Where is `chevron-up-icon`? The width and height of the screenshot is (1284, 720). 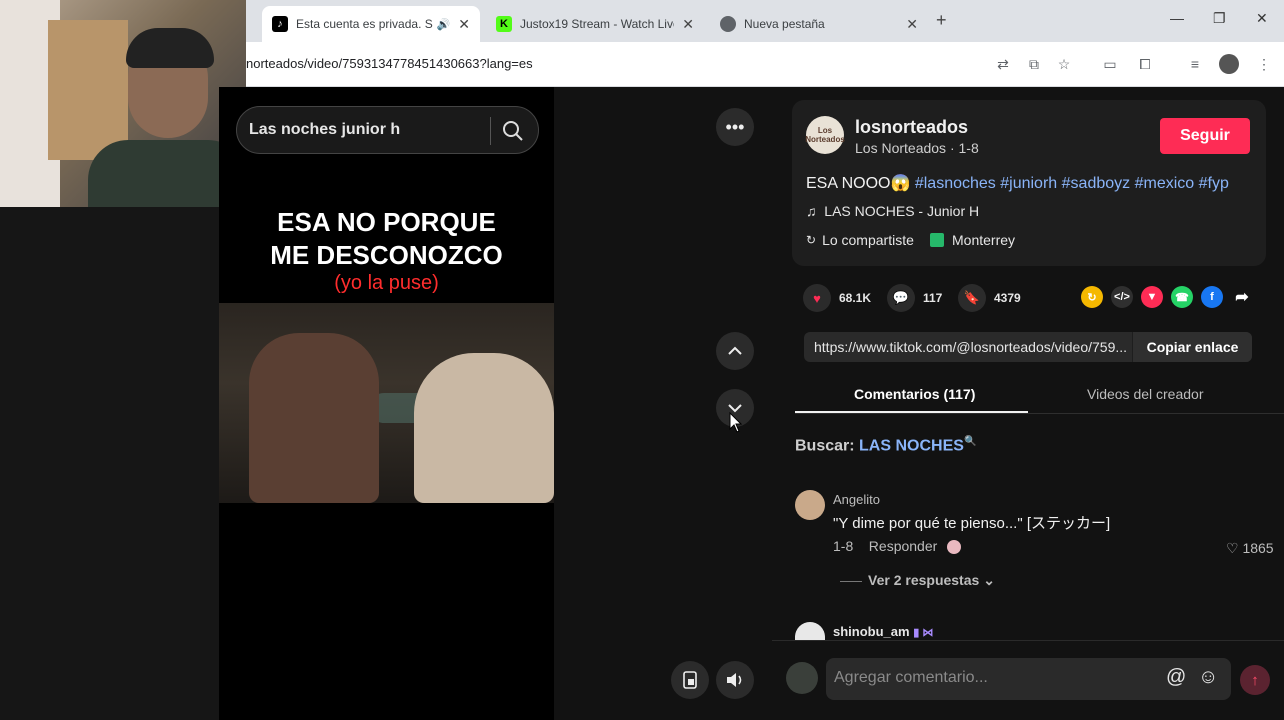
chevron-up-icon is located at coordinates (735, 350).